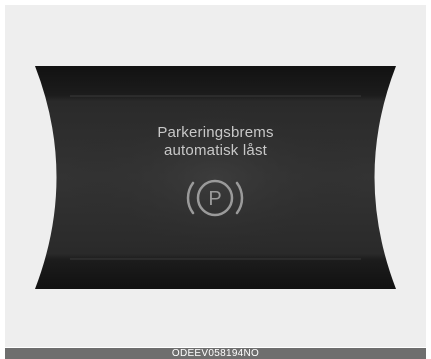 This screenshot has width=431, height=359. I want to click on message-line-1: Parkeringsbrems, so click(215, 132).